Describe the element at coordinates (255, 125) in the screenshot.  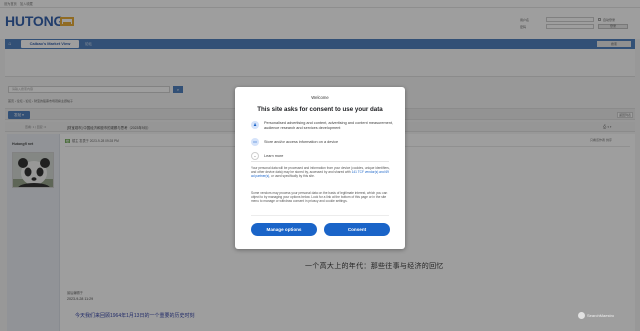
I see `person-icon: ♟` at that location.